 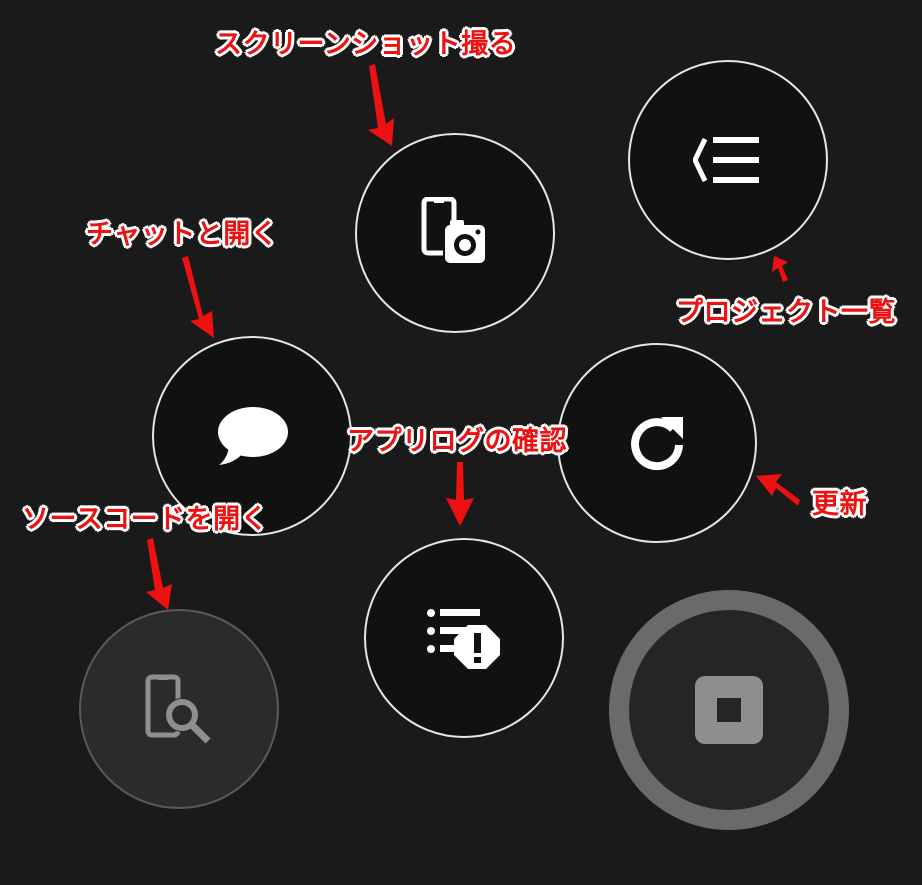 What do you see at coordinates (198, 297) in the screenshot?
I see `arrow-chat` at bounding box center [198, 297].